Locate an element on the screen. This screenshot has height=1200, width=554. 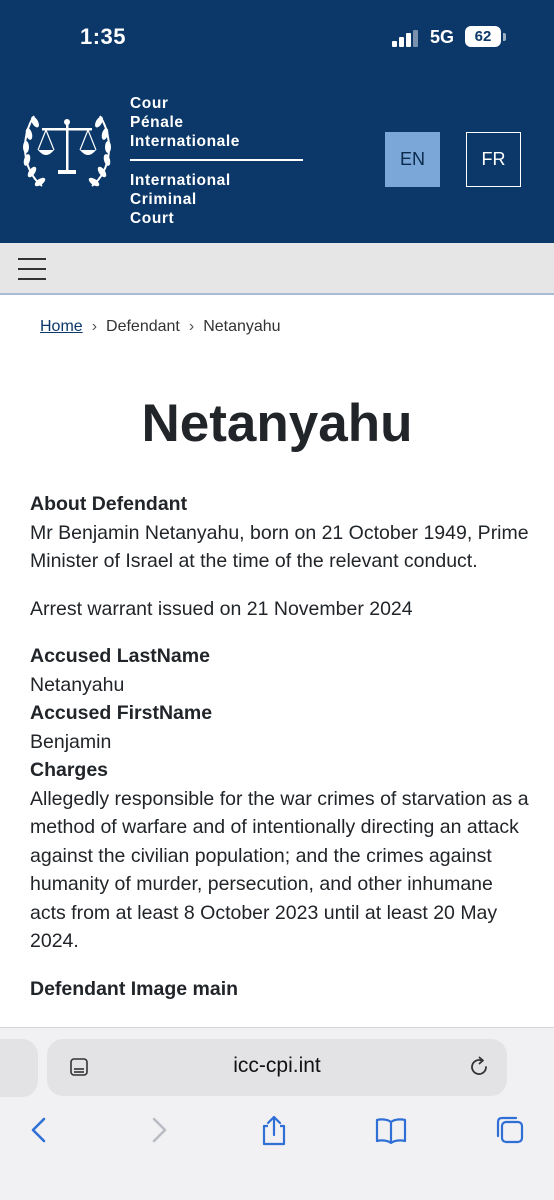
status-bar: 1:35 5G 62 is located at coordinates (277, 35).